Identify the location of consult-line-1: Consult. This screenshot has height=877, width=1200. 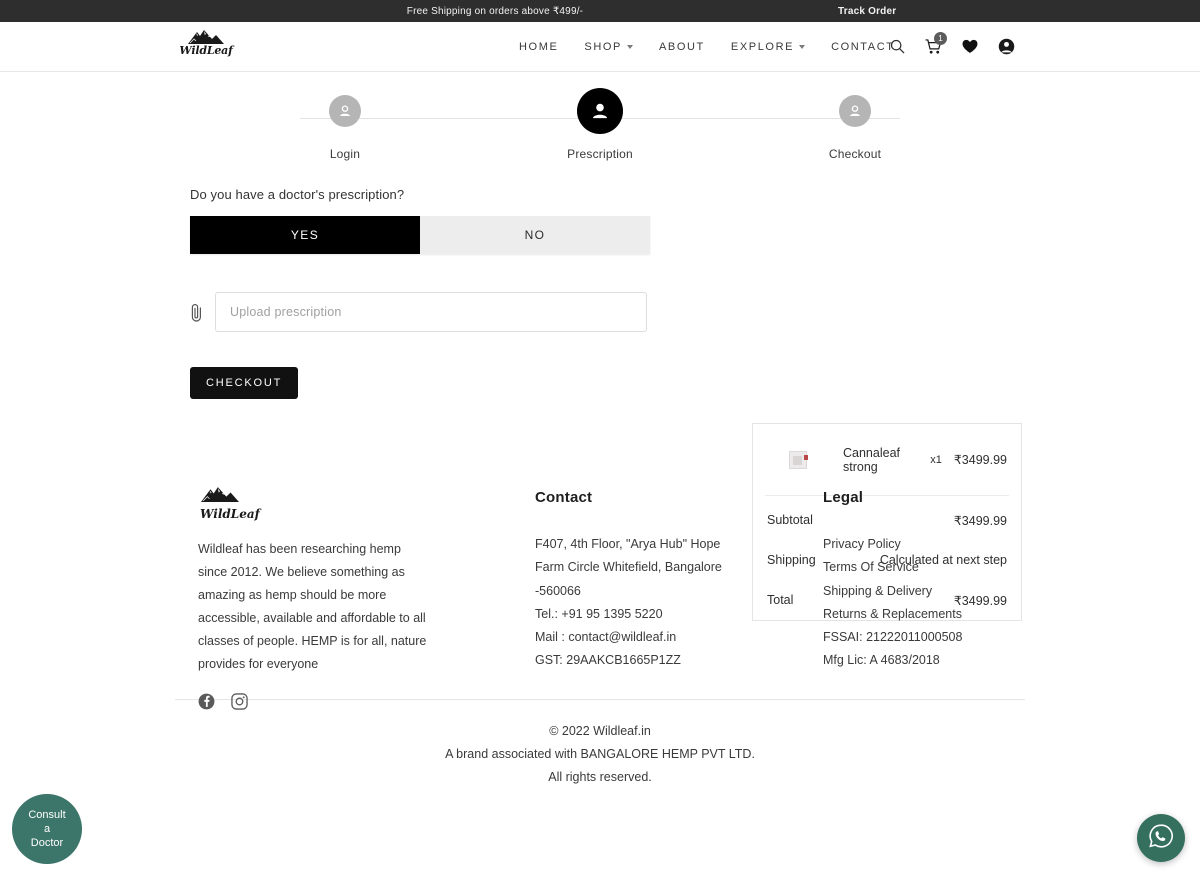
(47, 815).